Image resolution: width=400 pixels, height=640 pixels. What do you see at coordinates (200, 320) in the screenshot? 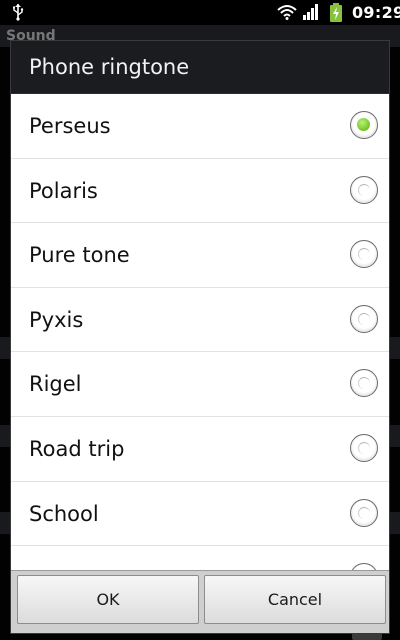
I see `list-item: Pyxis` at bounding box center [200, 320].